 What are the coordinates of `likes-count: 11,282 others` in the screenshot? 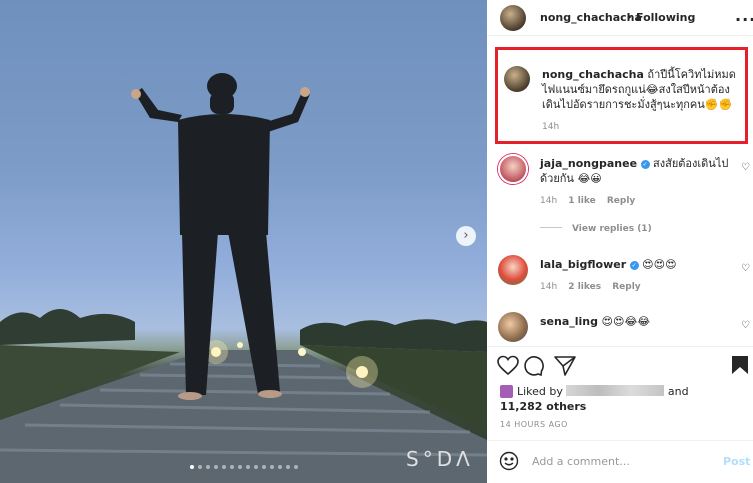 It's located at (543, 406).